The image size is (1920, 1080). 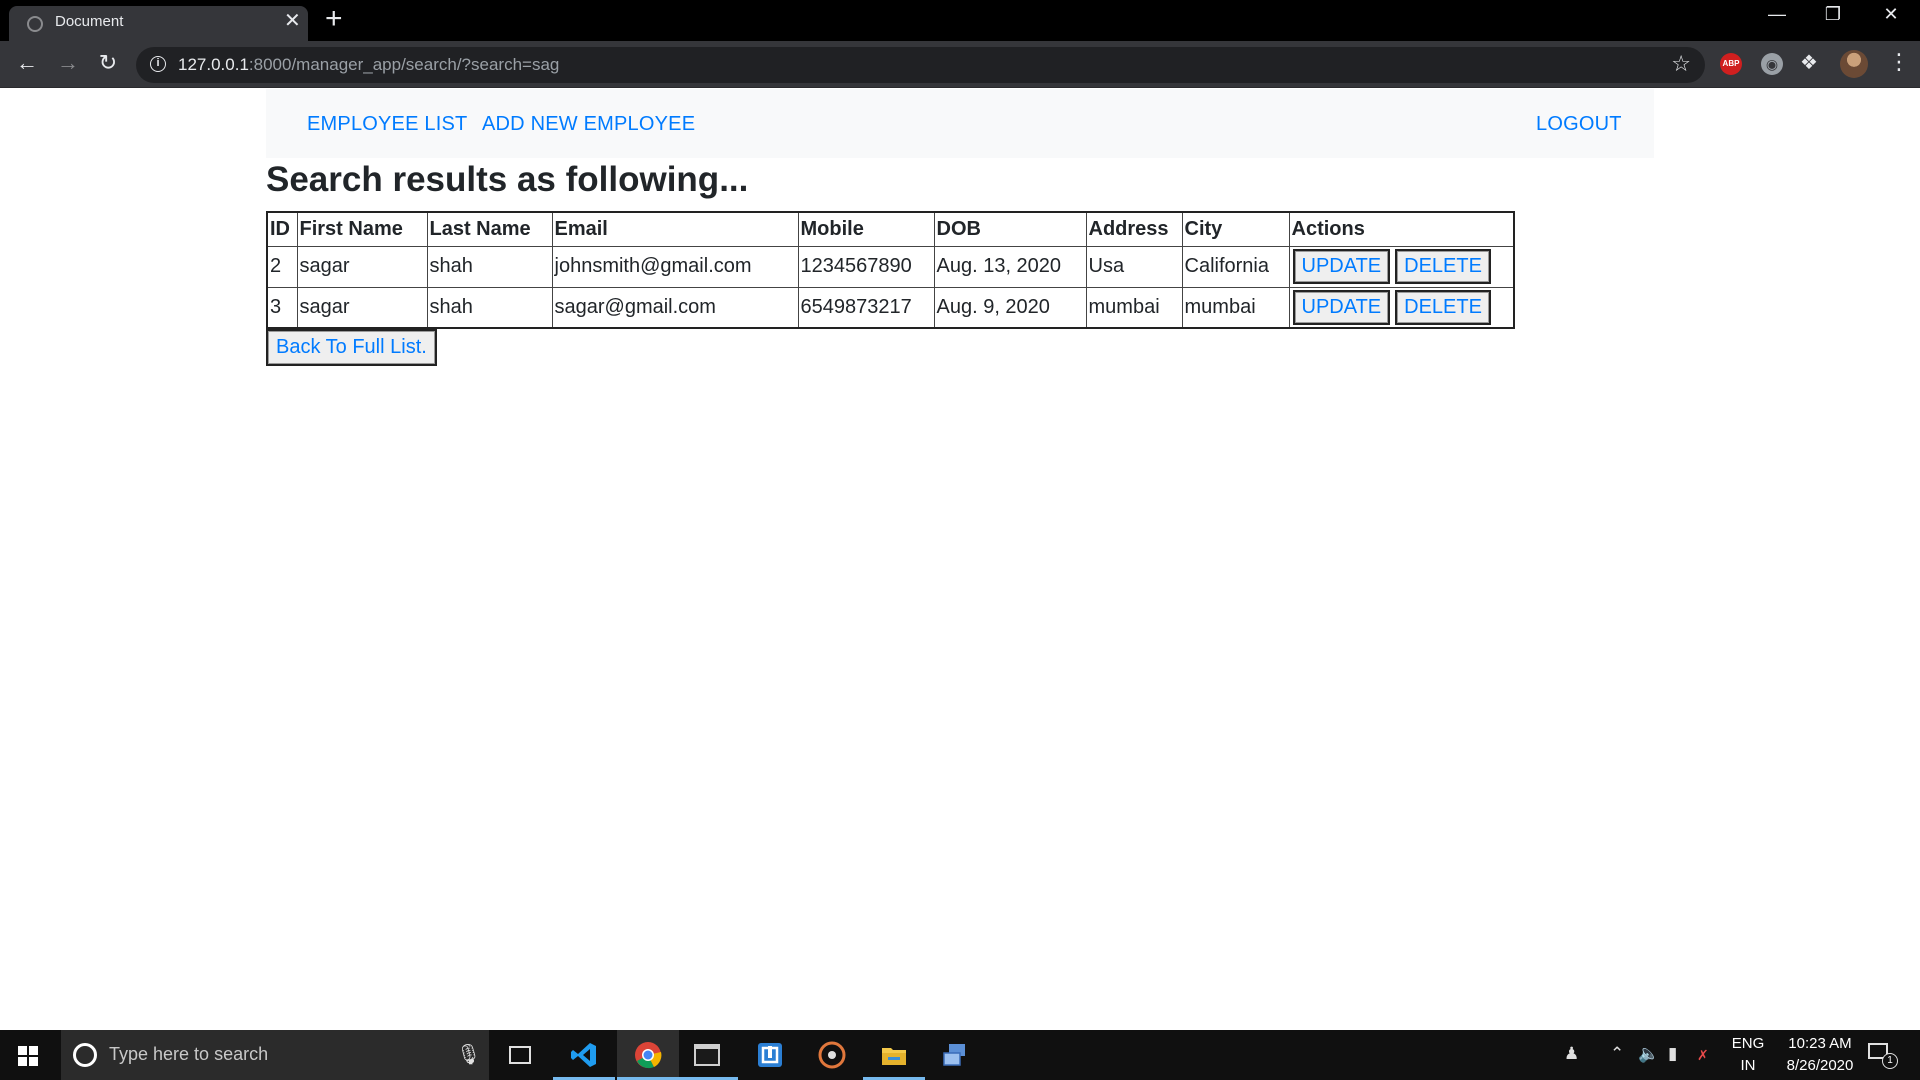 I want to click on cell-dob: Aug. 13, 2020, so click(x=1010, y=266).